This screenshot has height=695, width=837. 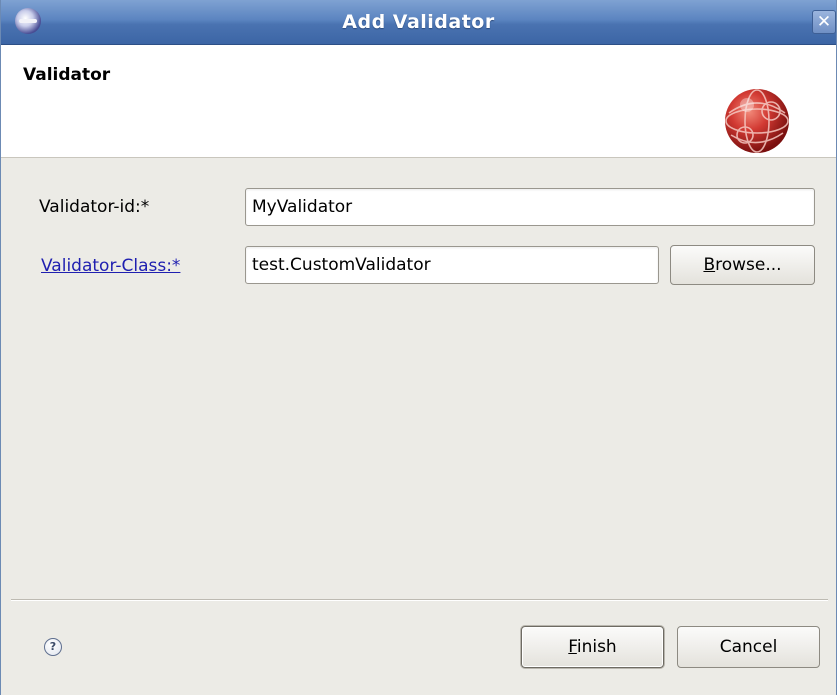 I want to click on validator-class-input: test.CustomValidator, so click(x=452, y=265).